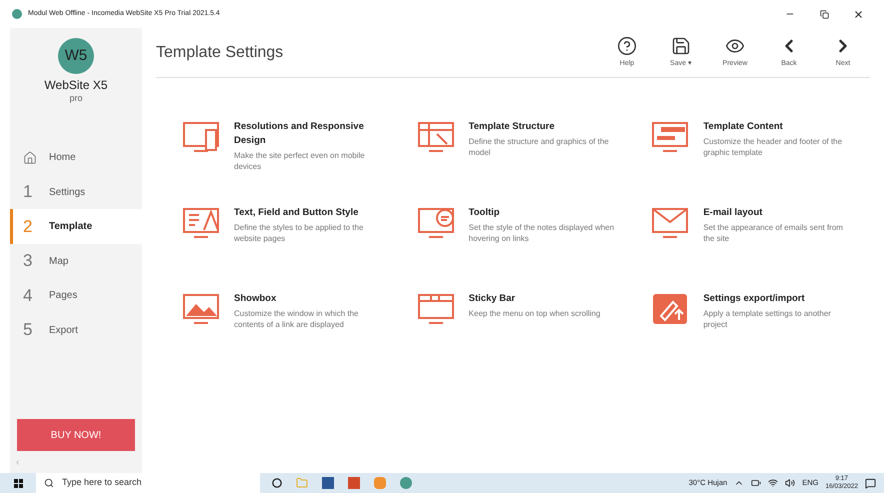 Image resolution: width=884 pixels, height=493 pixels. Describe the element at coordinates (870, 483) in the screenshot. I see `notification-icon` at that location.